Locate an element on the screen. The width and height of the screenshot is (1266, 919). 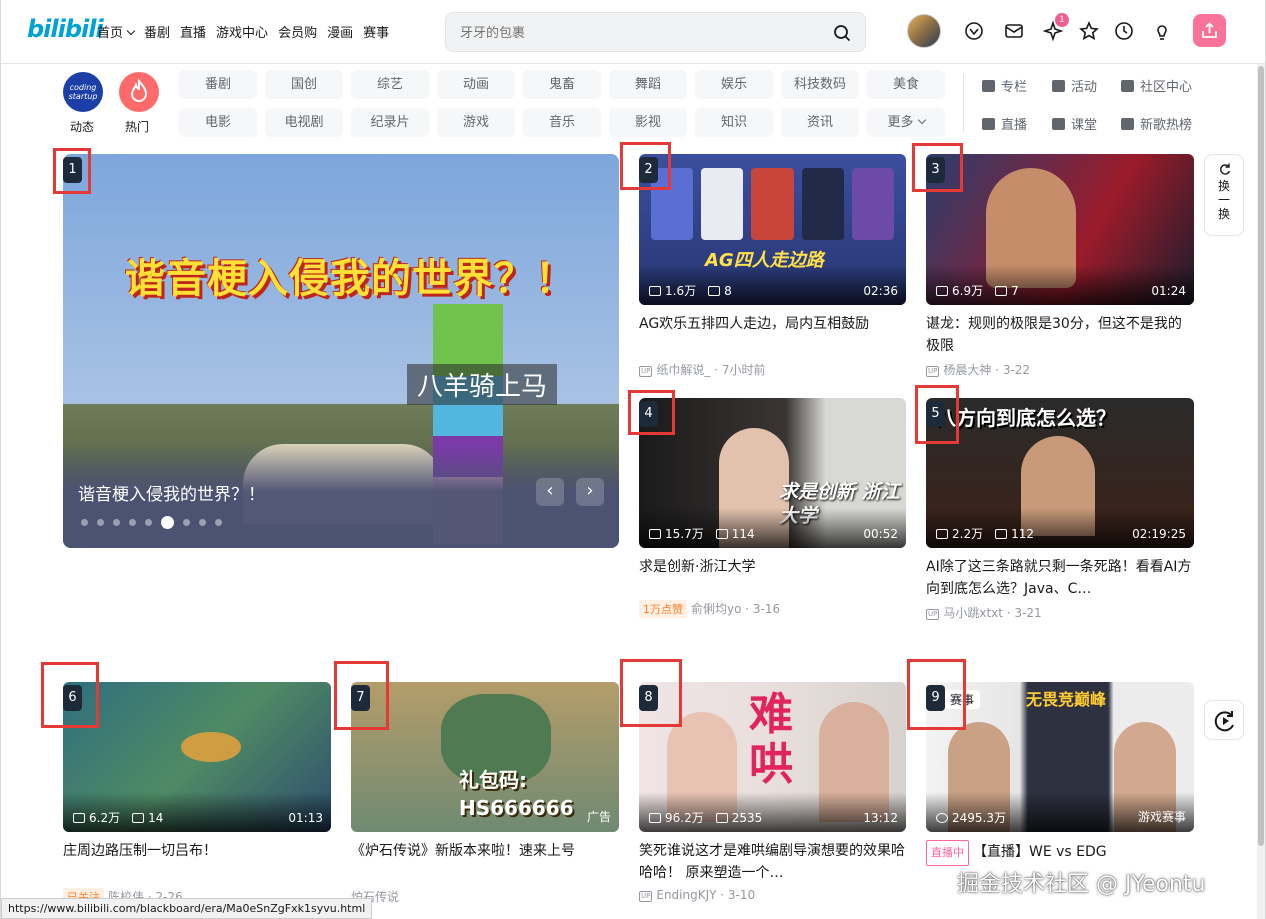
channel-item: 音乐 is located at coordinates (562, 122).